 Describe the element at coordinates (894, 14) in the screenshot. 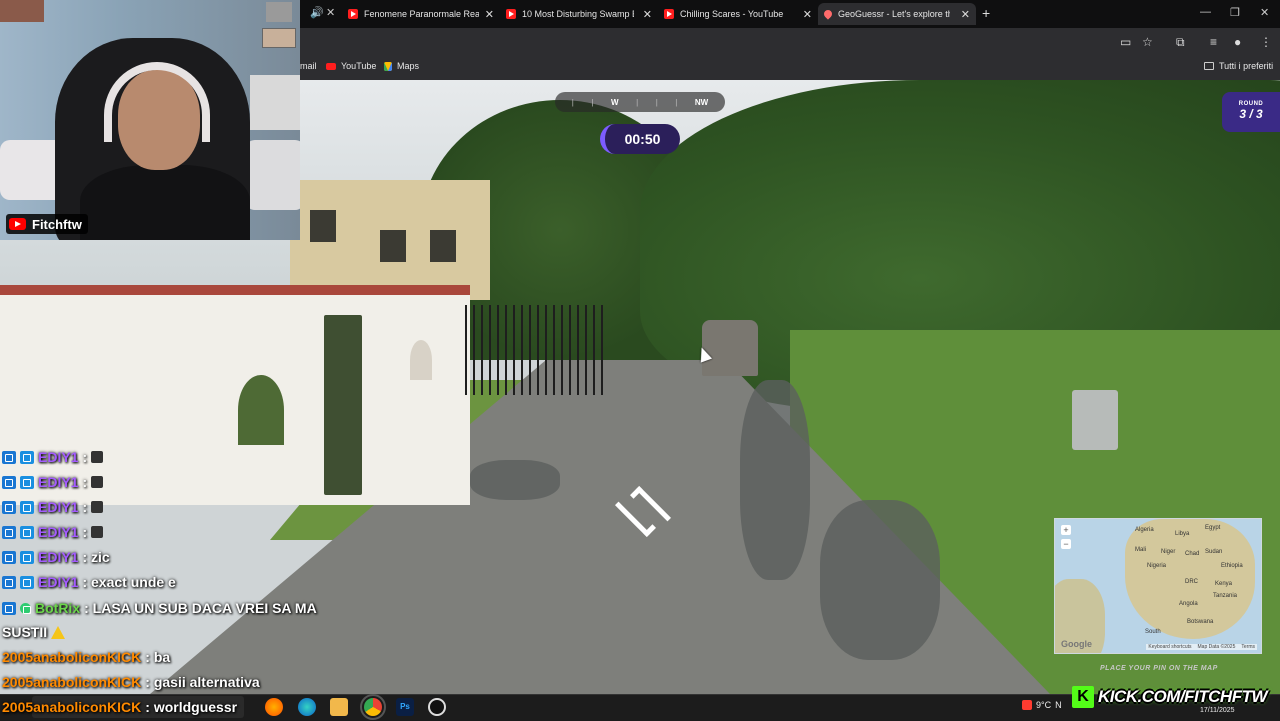

I see `tab-title: GeoGuessr - Let's explore the w` at that location.